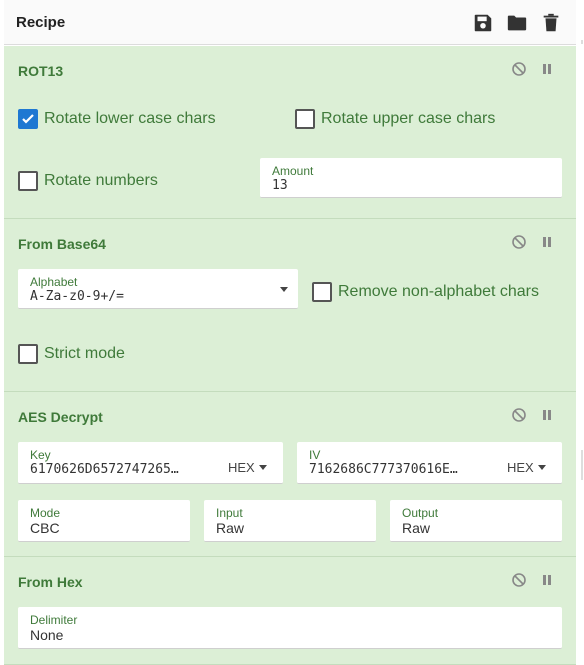 This screenshot has width=584, height=665. What do you see at coordinates (84, 353) in the screenshot?
I see `checkbox-label: Strict mode` at bounding box center [84, 353].